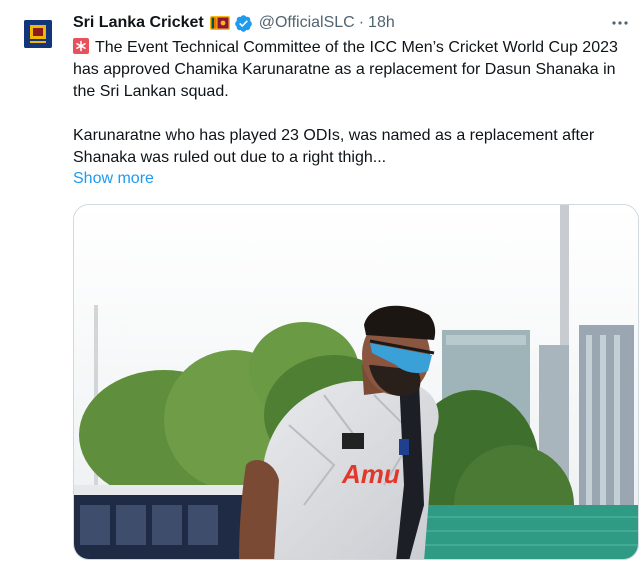  Describe the element at coordinates (620, 23) in the screenshot. I see `more-options-icon` at that location.